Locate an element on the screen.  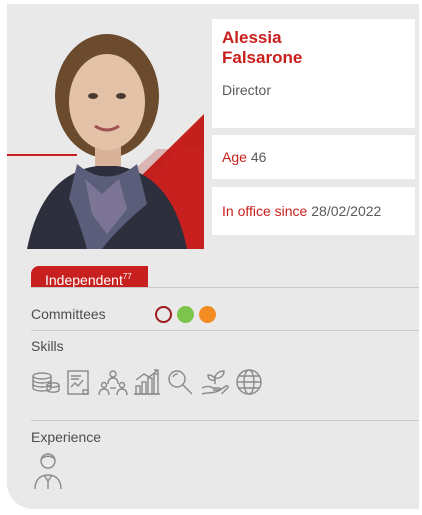
director-name: Alessia Falsarone is located at coordinates (262, 48).